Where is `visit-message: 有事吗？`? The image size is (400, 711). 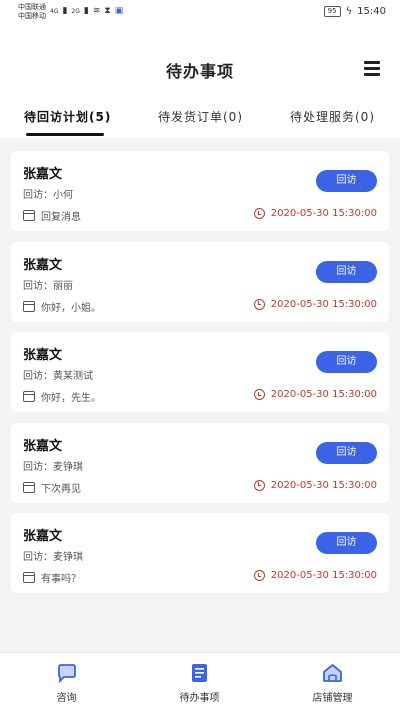 visit-message: 有事吗？ is located at coordinates (52, 577).